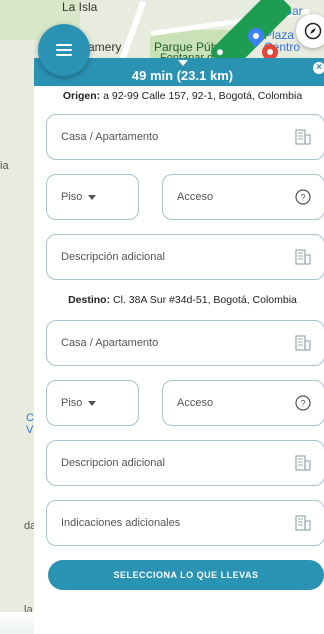  I want to click on destination-label: Destino:, so click(89, 300).